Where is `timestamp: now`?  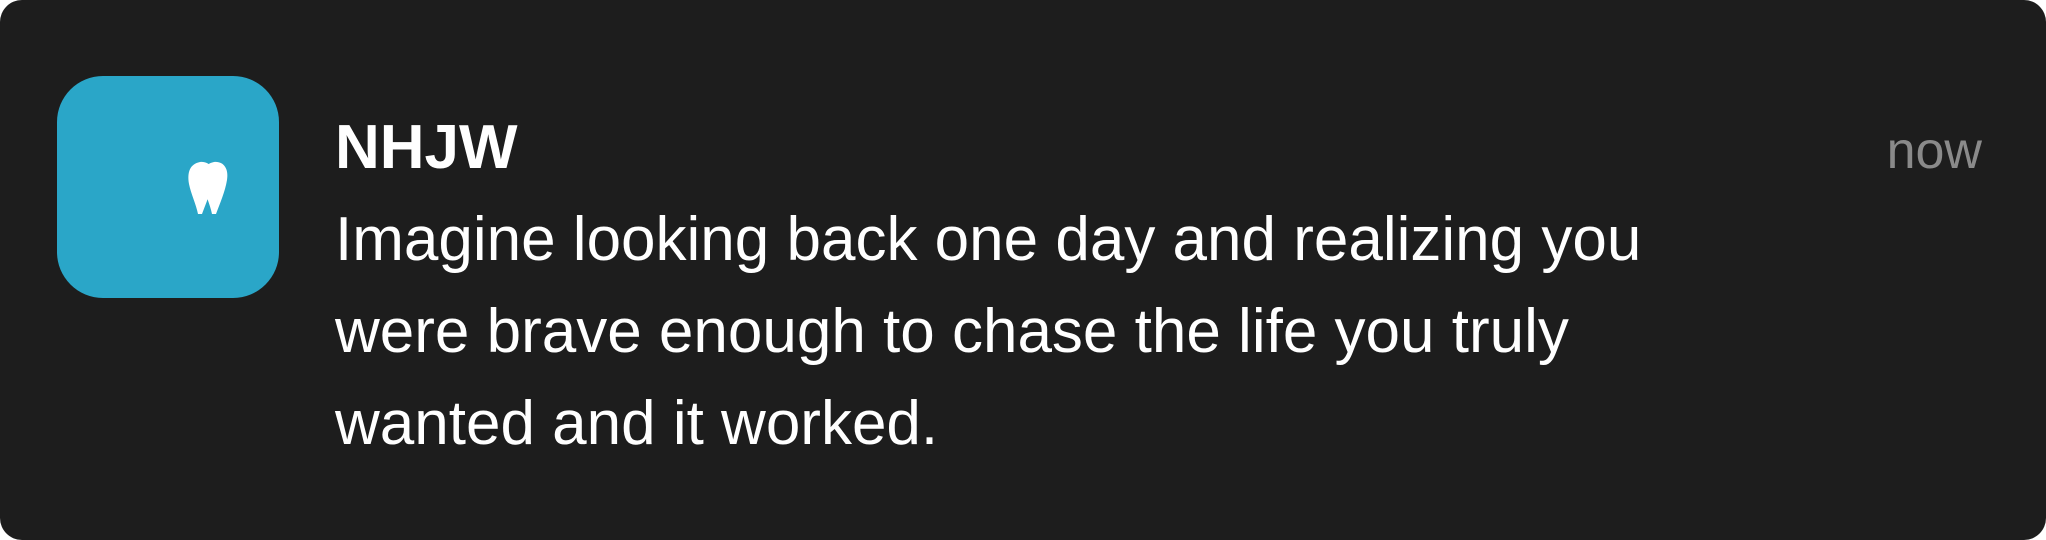 timestamp: now is located at coordinates (1934, 151).